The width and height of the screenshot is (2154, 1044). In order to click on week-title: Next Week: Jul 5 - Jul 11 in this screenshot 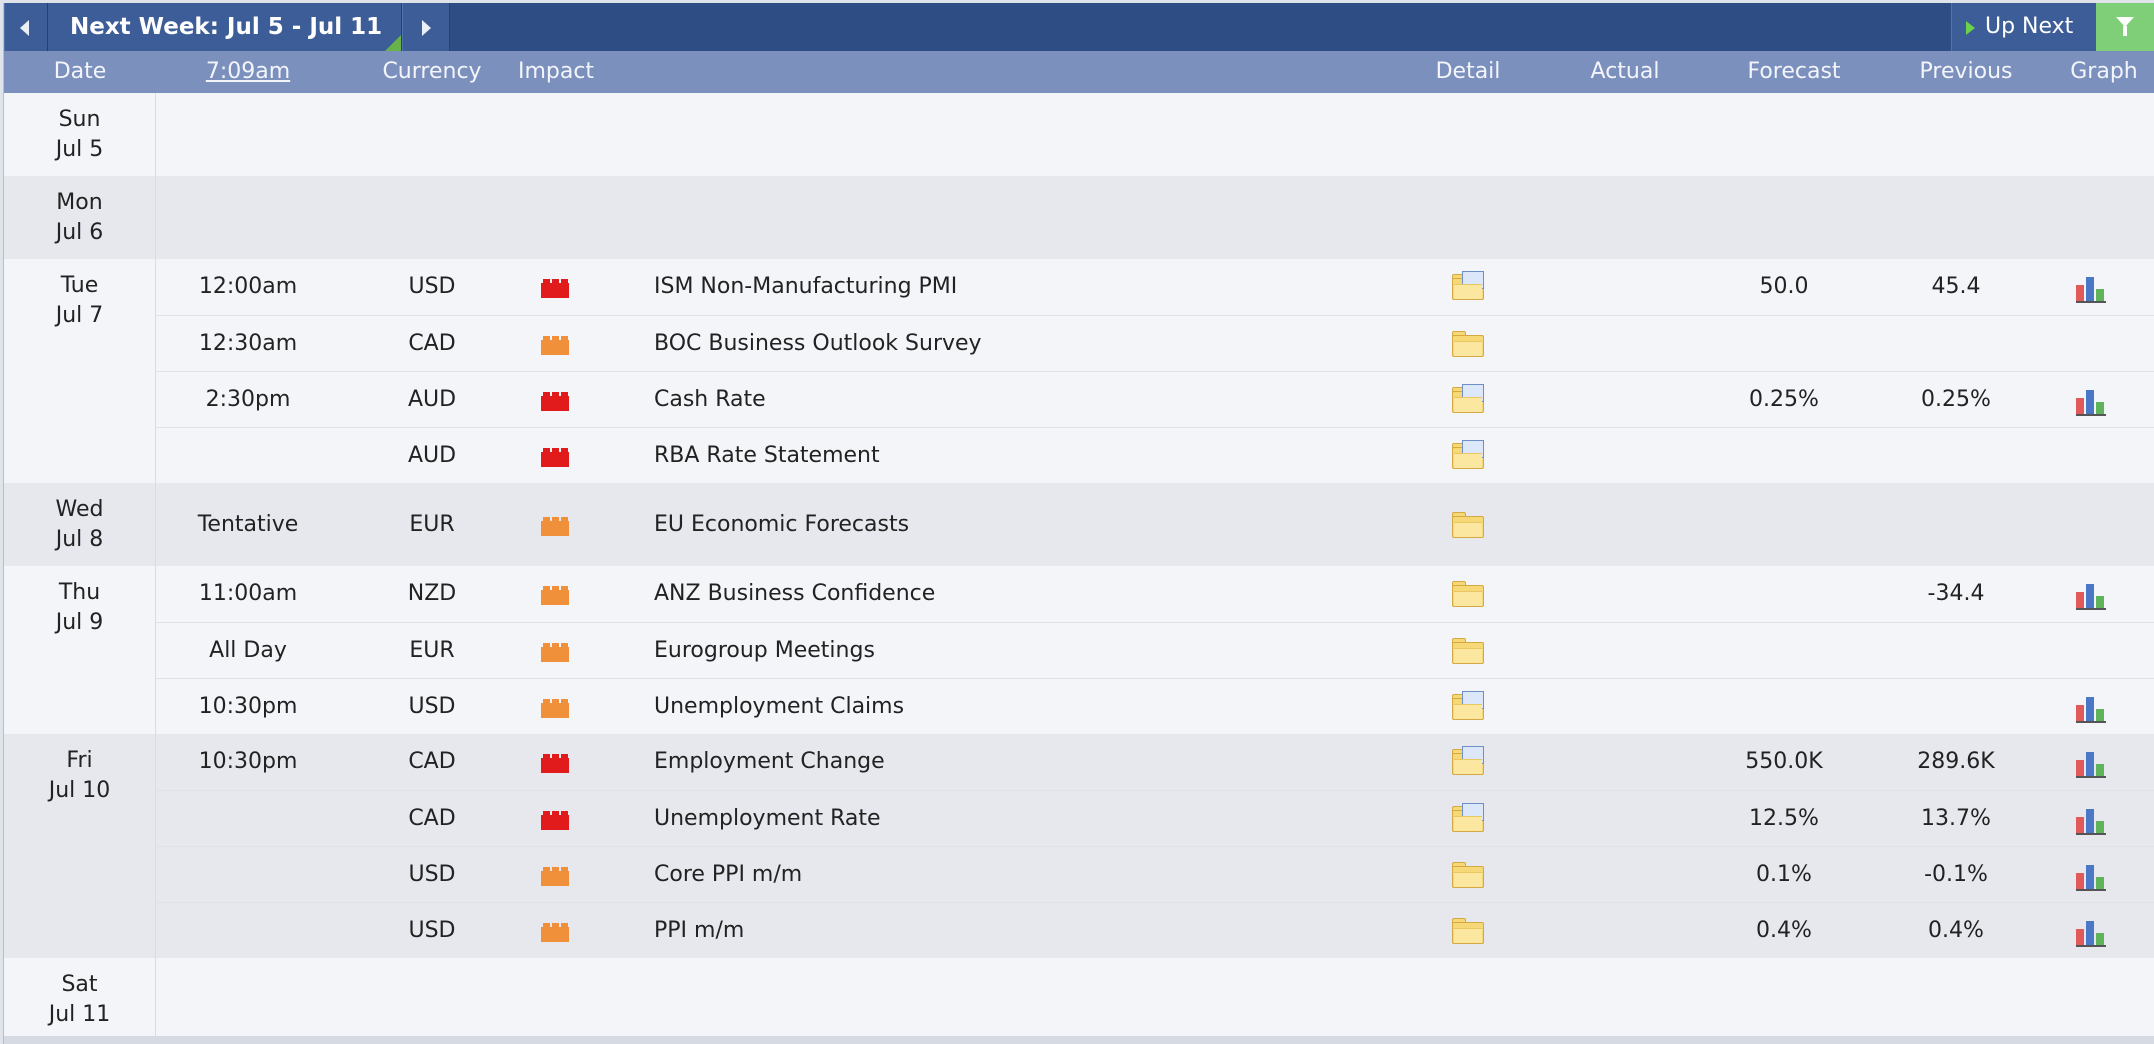, I will do `click(226, 27)`.